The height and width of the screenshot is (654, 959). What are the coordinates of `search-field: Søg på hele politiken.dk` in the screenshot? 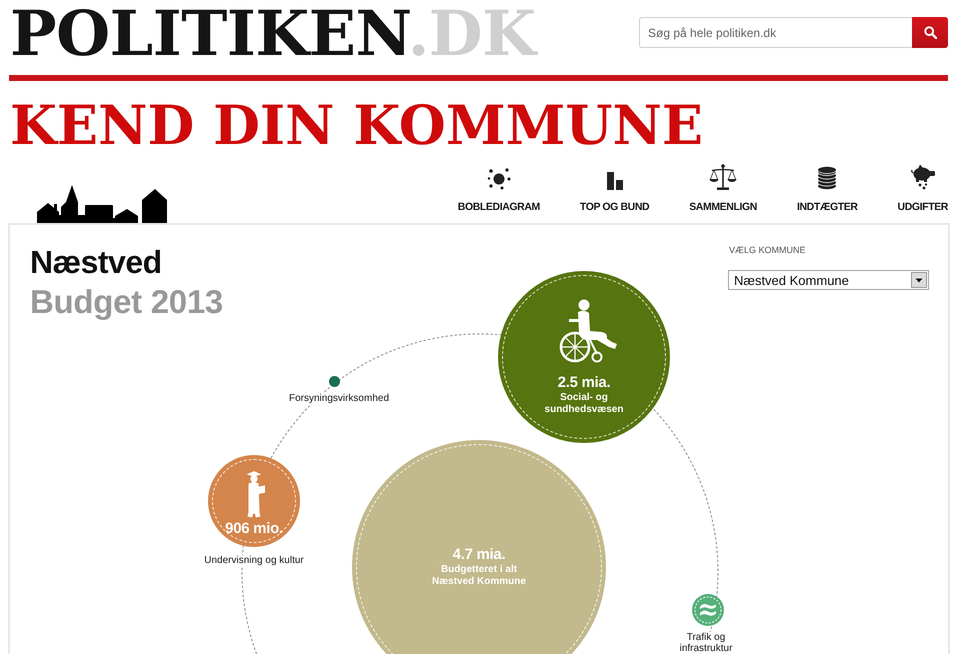 It's located at (775, 32).